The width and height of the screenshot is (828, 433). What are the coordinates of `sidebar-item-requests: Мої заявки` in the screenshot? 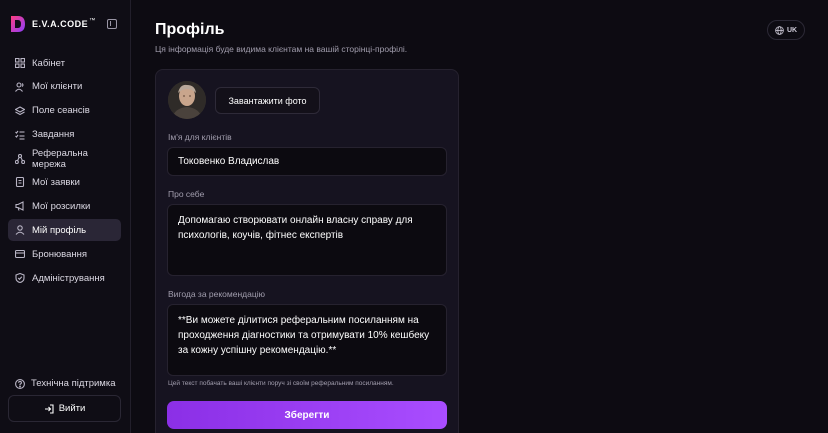 It's located at (64, 182).